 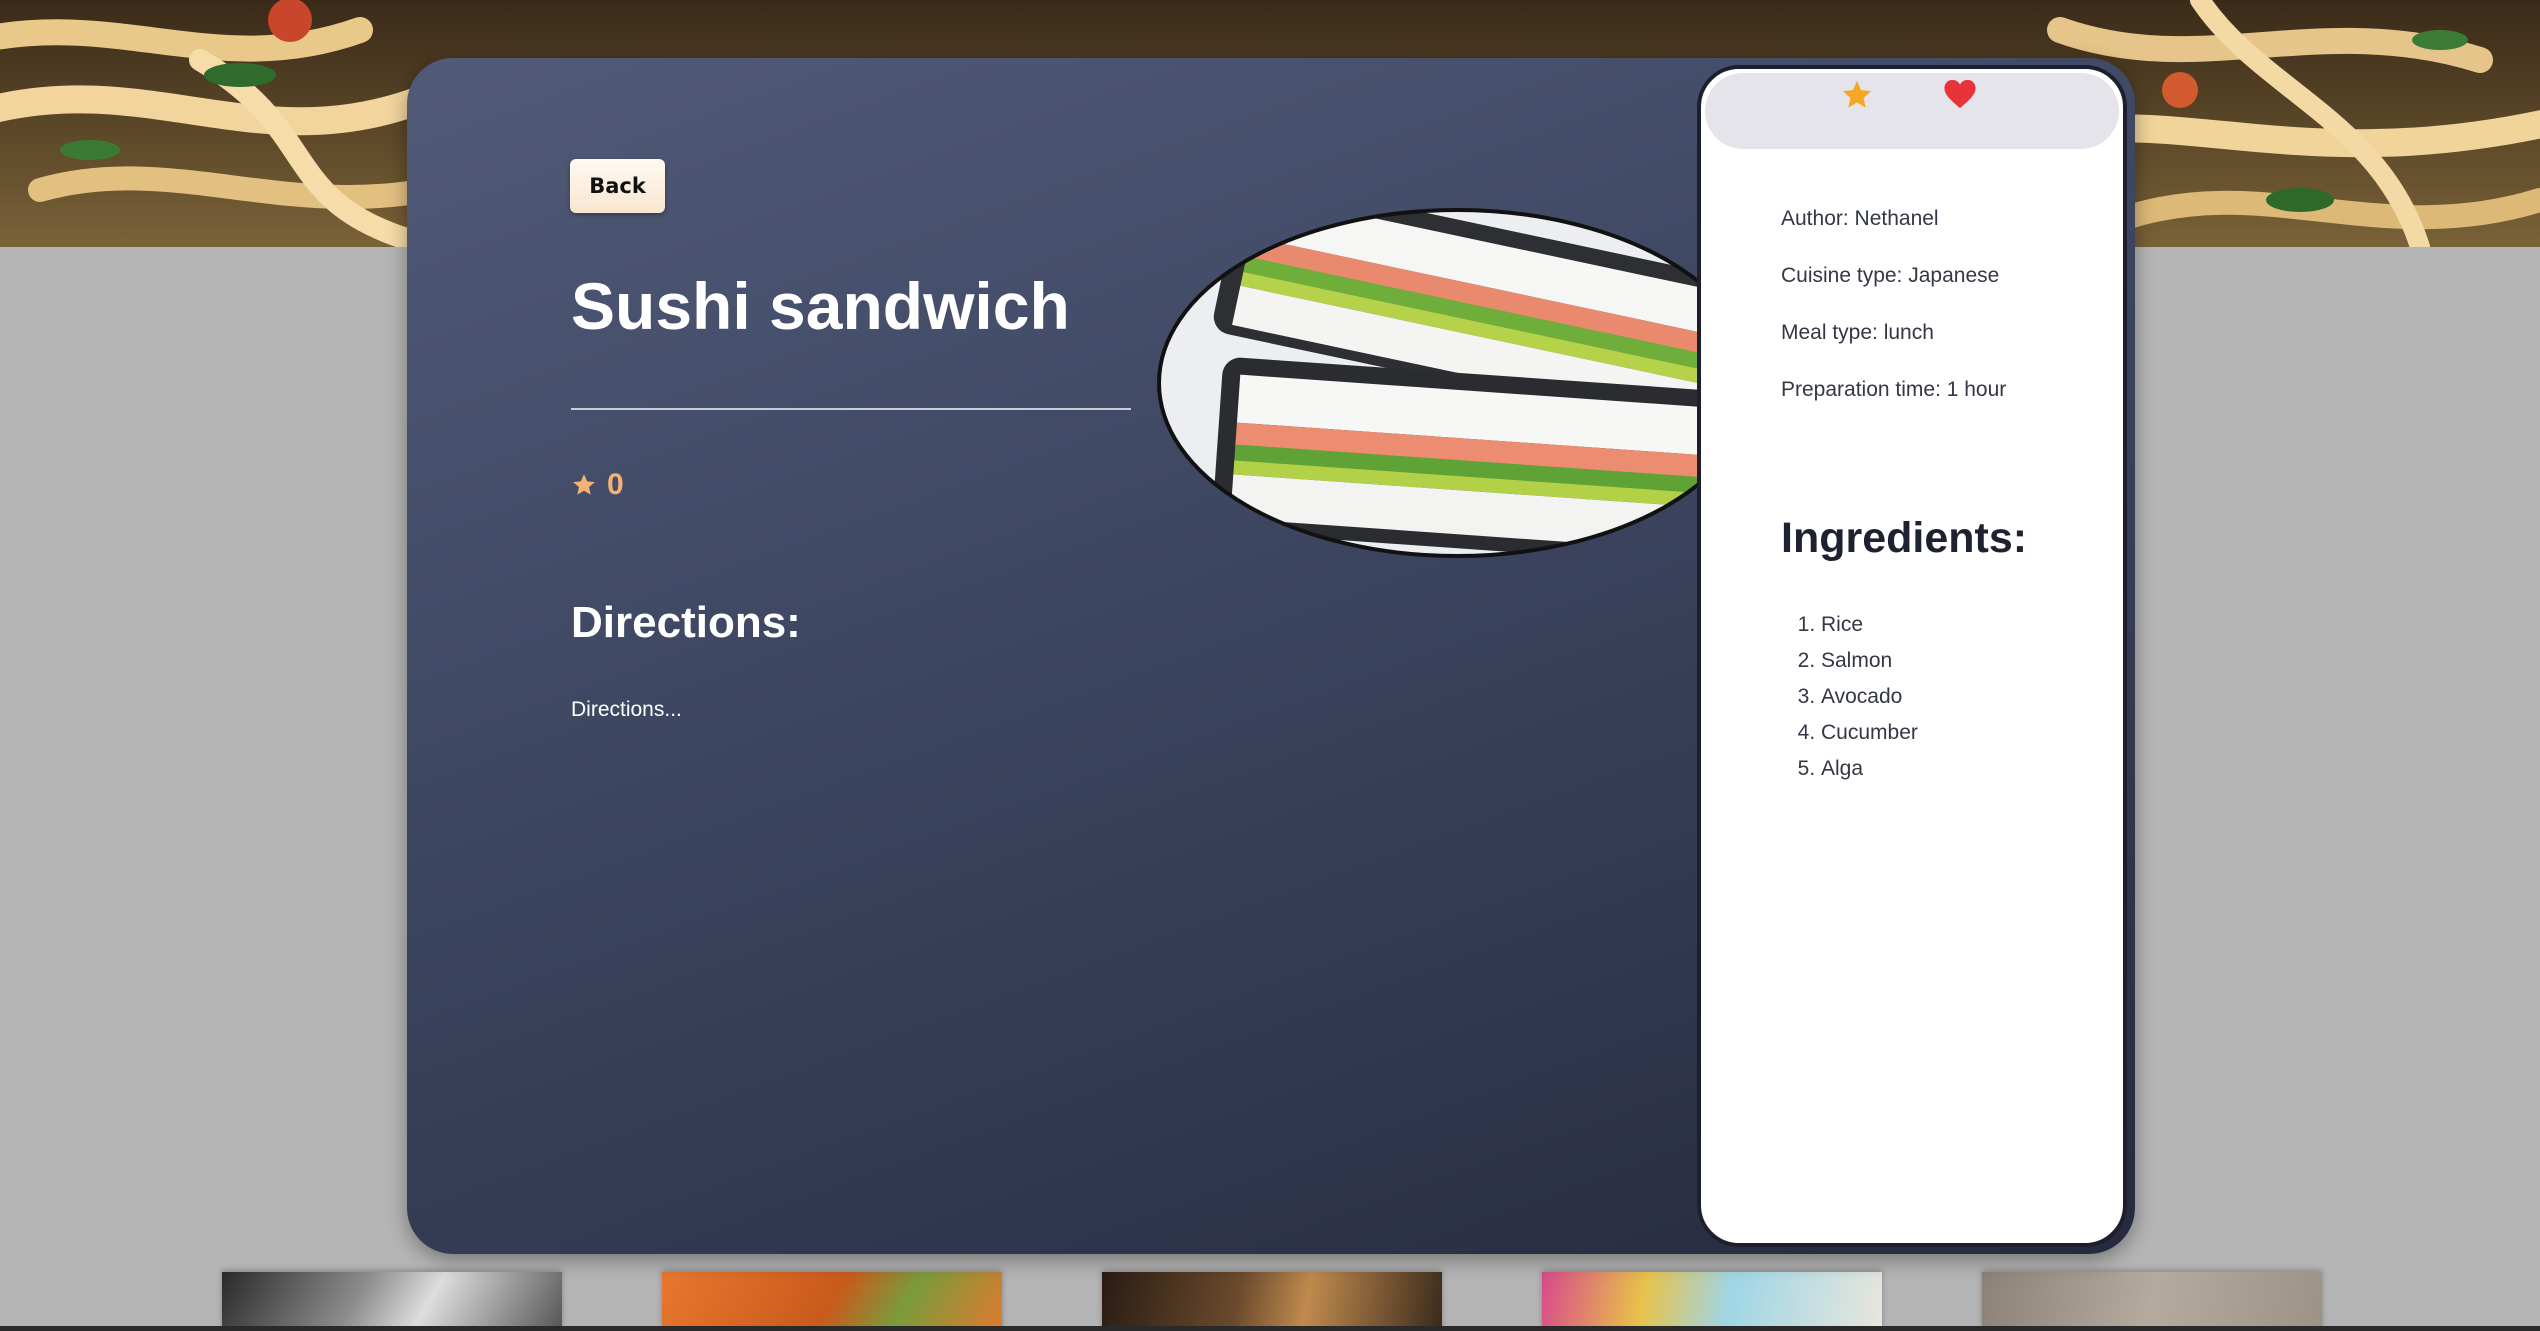 I want to click on directions-heading: Directions:, so click(x=686, y=622).